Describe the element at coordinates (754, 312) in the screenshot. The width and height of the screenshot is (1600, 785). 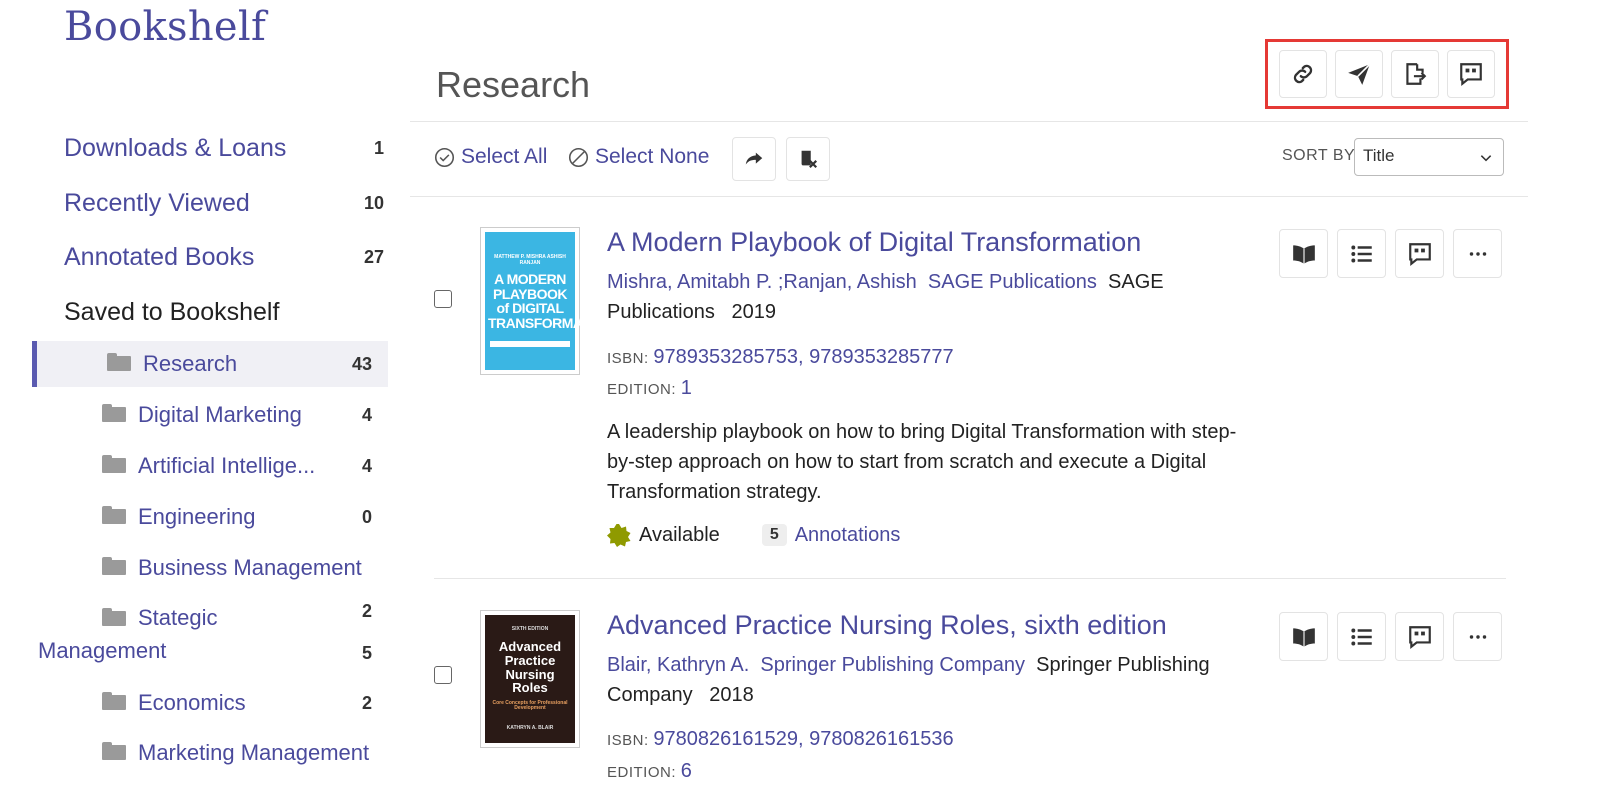
I see `publication-year: 2019` at that location.